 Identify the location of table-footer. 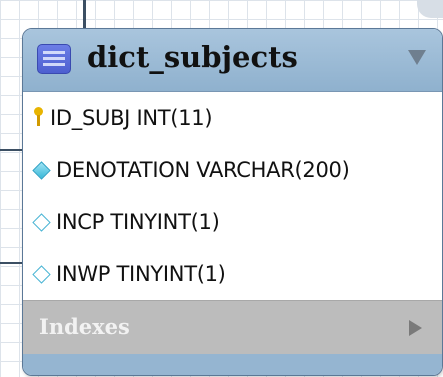
(232, 364).